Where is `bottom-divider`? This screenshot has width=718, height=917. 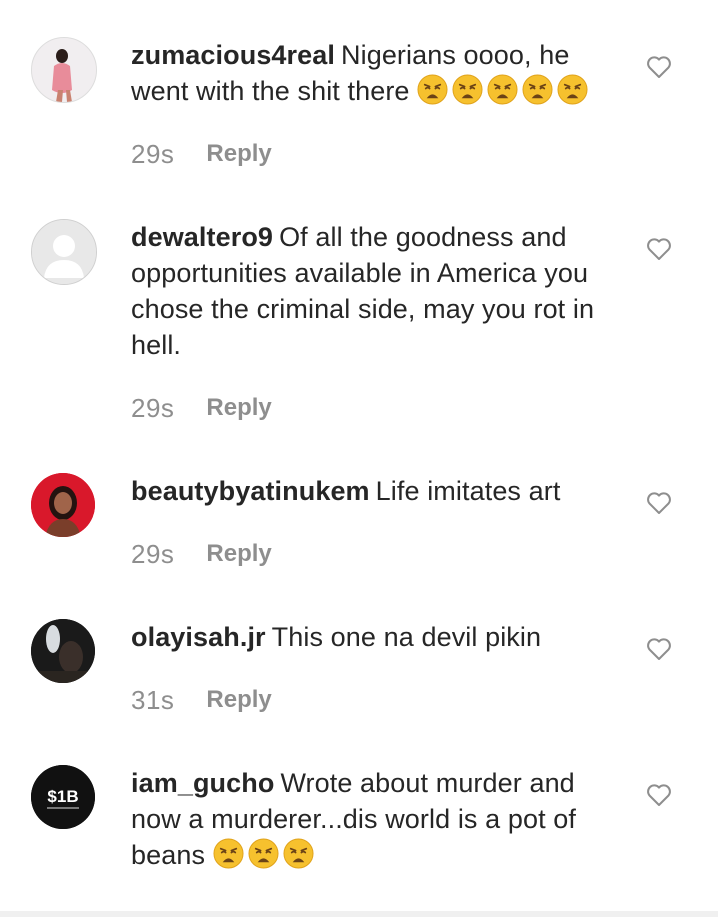 bottom-divider is located at coordinates (359, 914).